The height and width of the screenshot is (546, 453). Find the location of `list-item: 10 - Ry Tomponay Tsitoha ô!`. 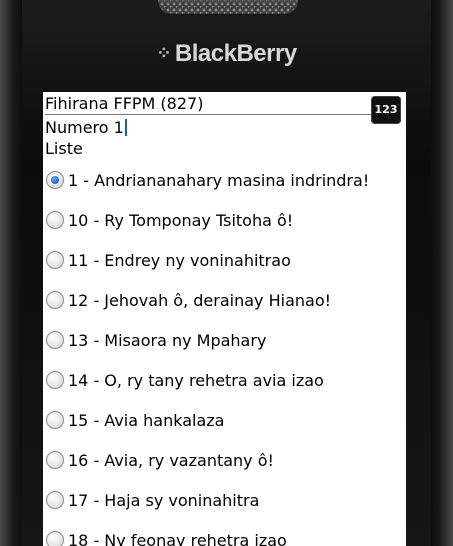

list-item: 10 - Ry Tomponay Tsitoha ô! is located at coordinates (224, 220).